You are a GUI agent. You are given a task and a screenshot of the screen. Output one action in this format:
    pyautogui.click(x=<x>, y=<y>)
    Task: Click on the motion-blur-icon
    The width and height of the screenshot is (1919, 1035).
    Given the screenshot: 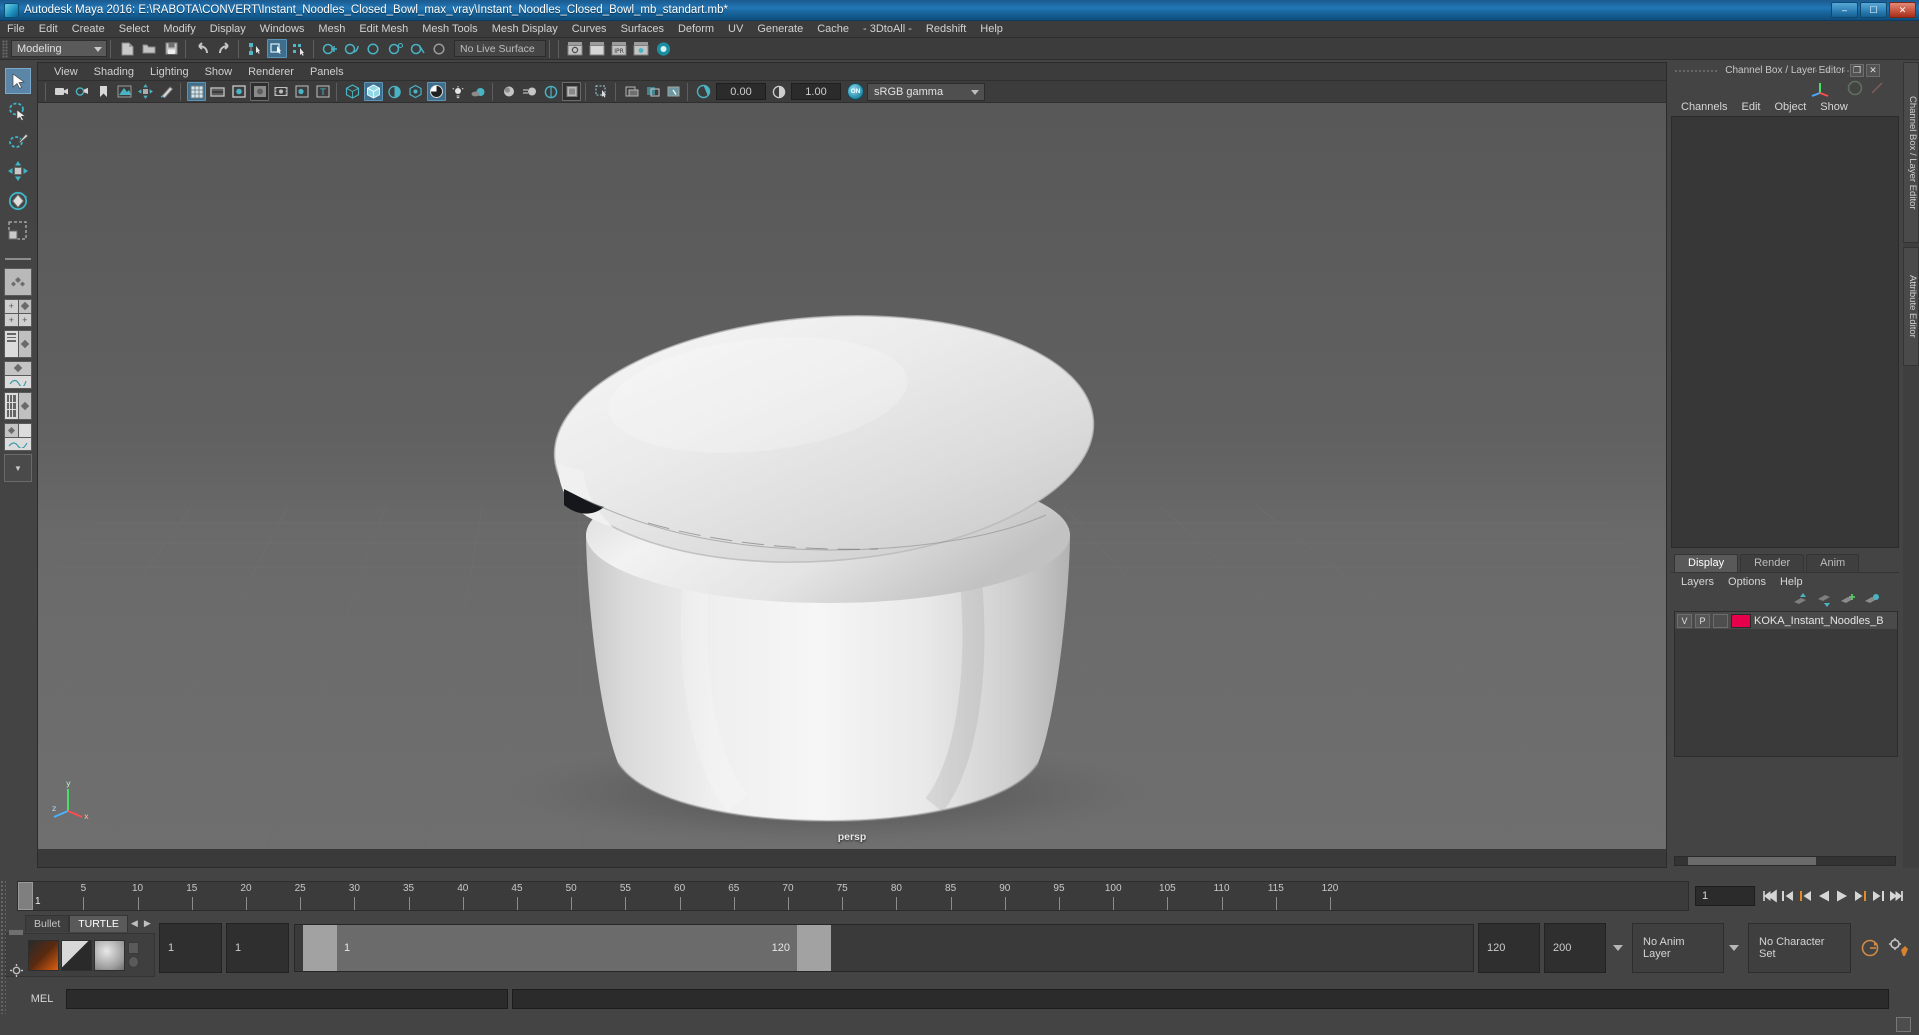 What is the action you would take?
    pyautogui.click(x=529, y=91)
    